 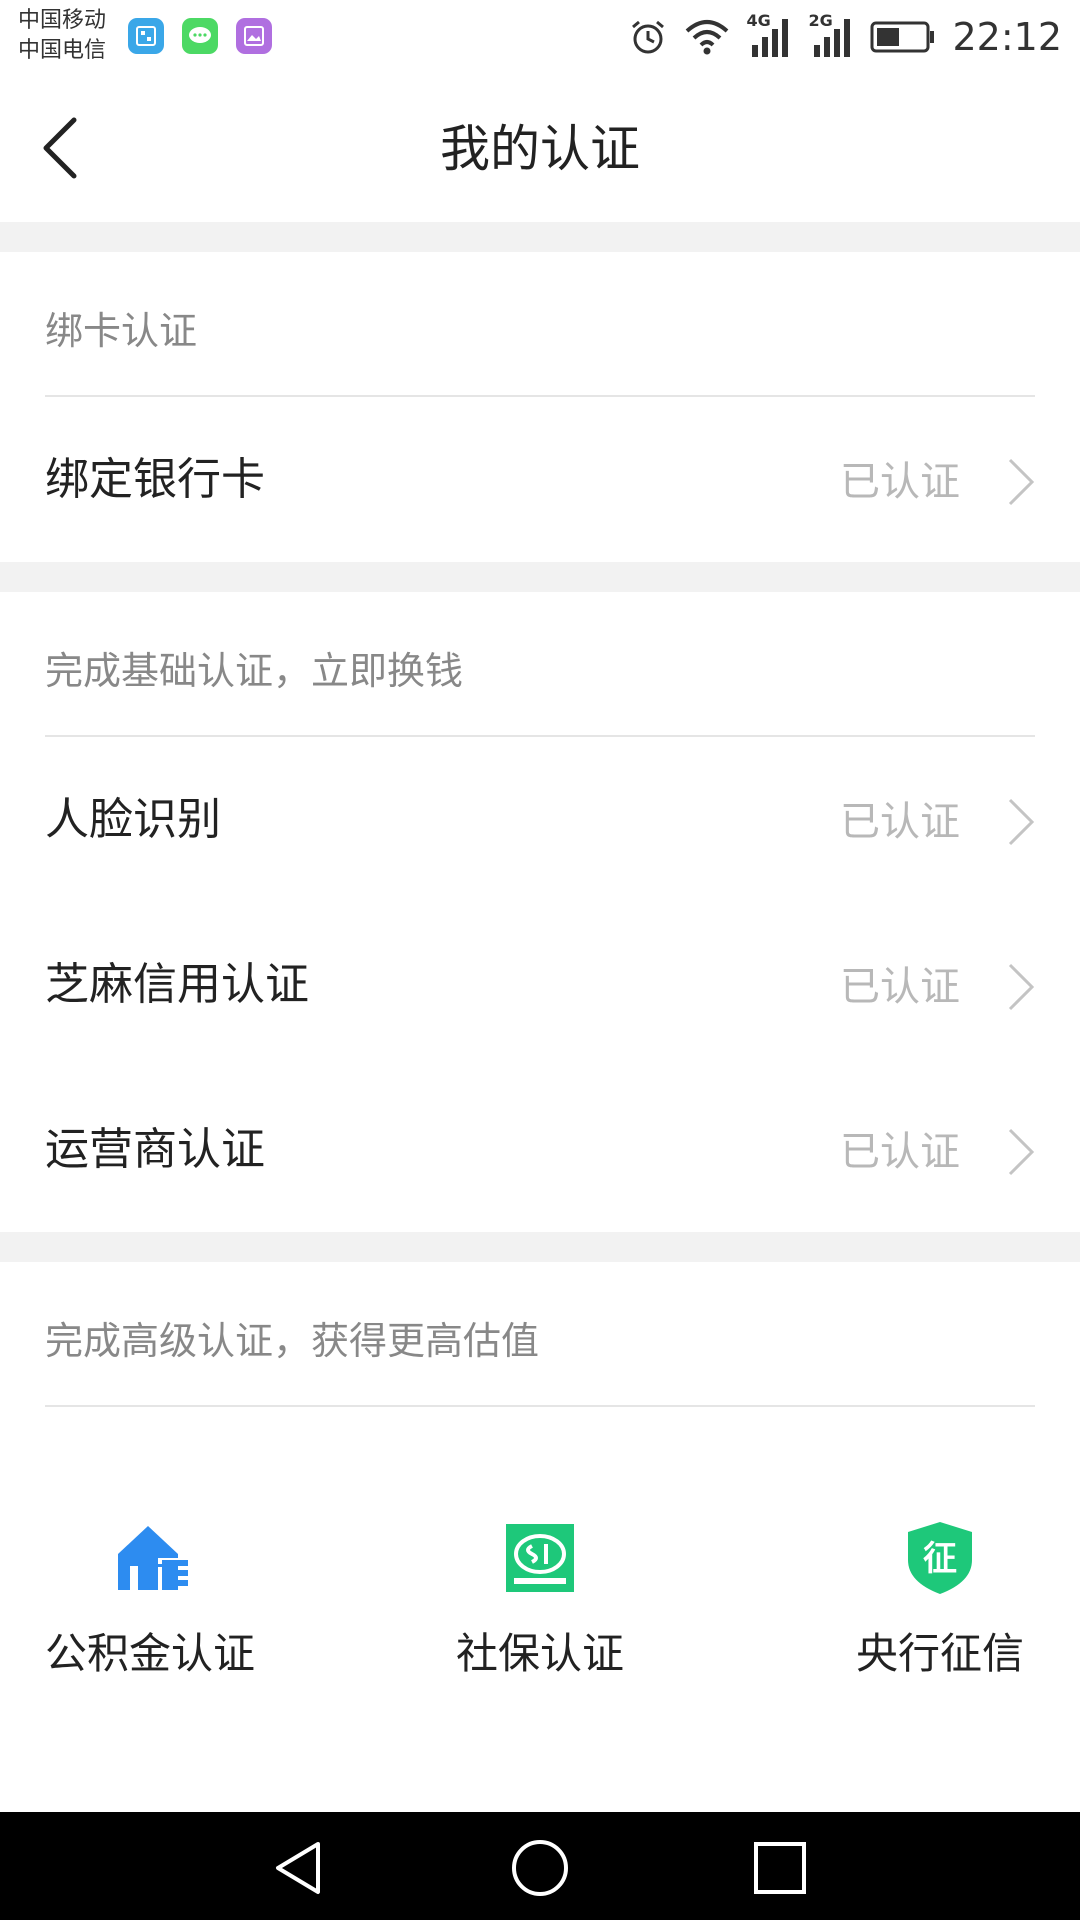 I want to click on alarm-icon, so click(x=648, y=37).